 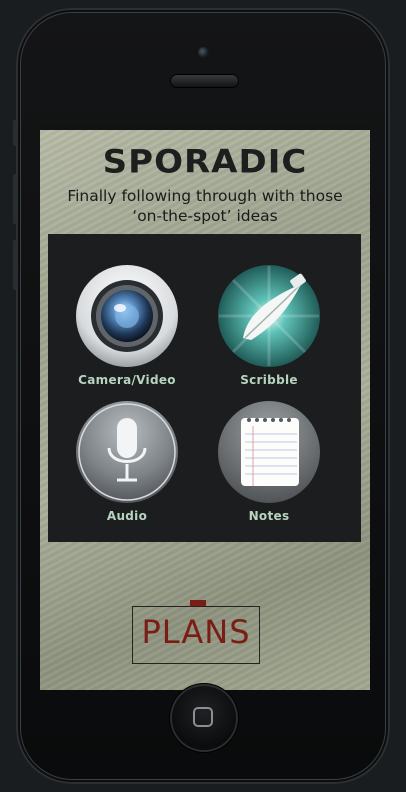 I want to click on plans-frame: PLANS, so click(x=196, y=635).